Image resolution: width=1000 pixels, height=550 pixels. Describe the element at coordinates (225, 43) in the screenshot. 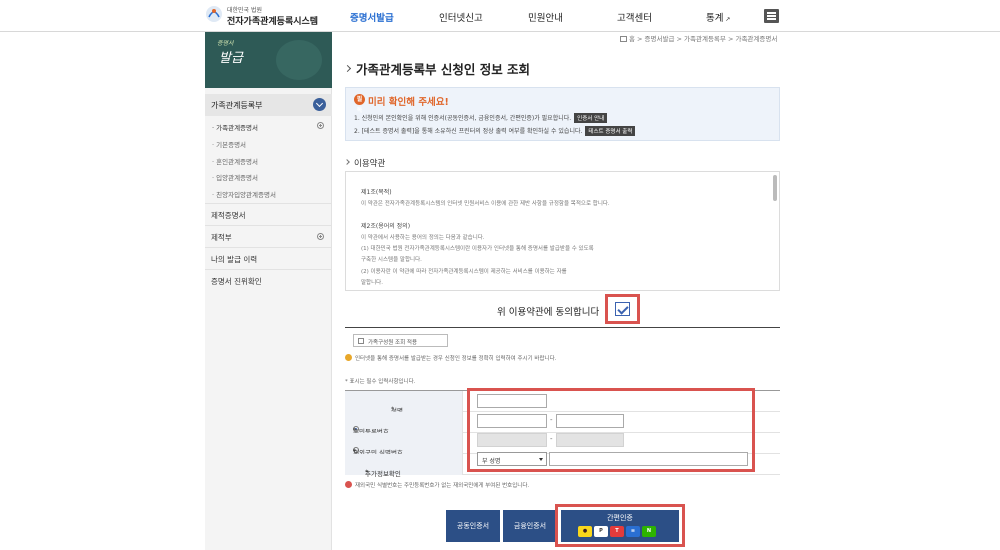

I see `banner-small-text: 증명서` at that location.